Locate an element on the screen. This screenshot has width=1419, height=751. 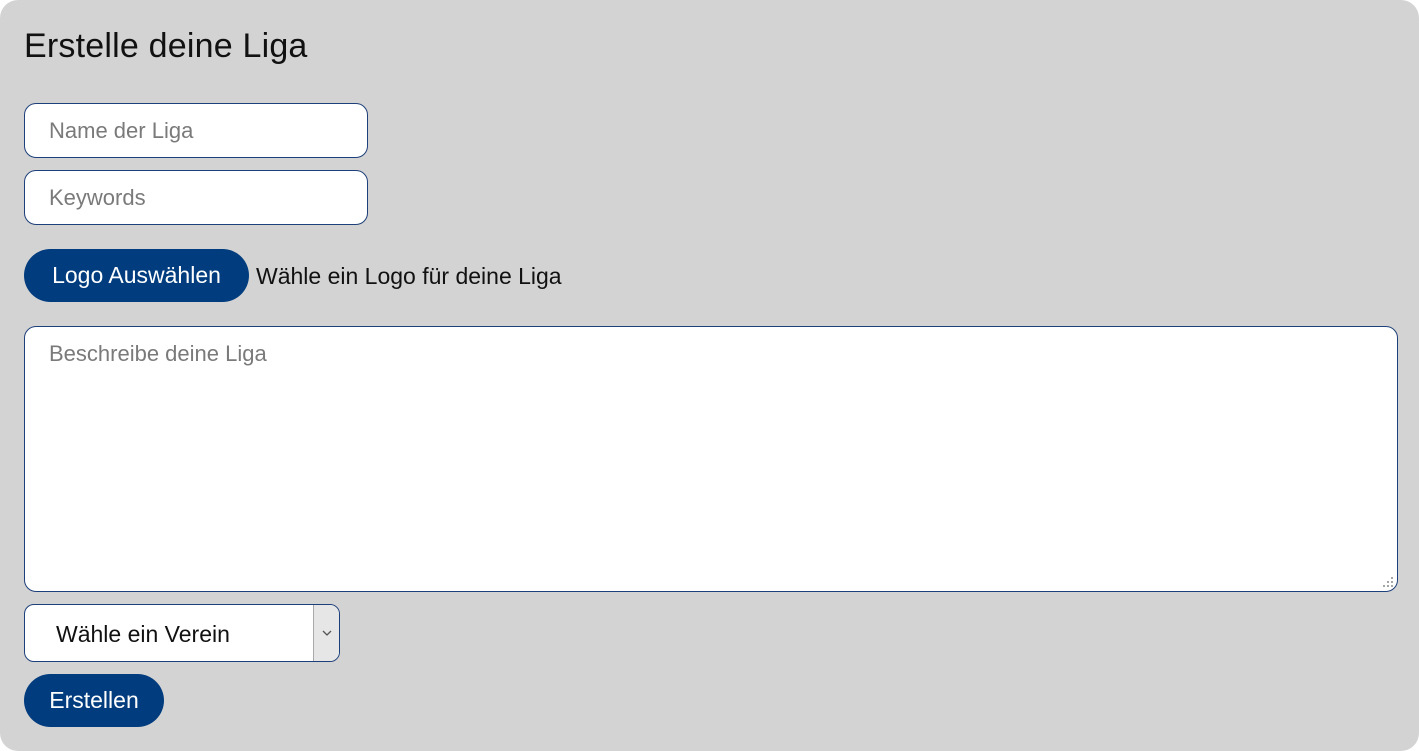
keywords-input is located at coordinates (196, 197).